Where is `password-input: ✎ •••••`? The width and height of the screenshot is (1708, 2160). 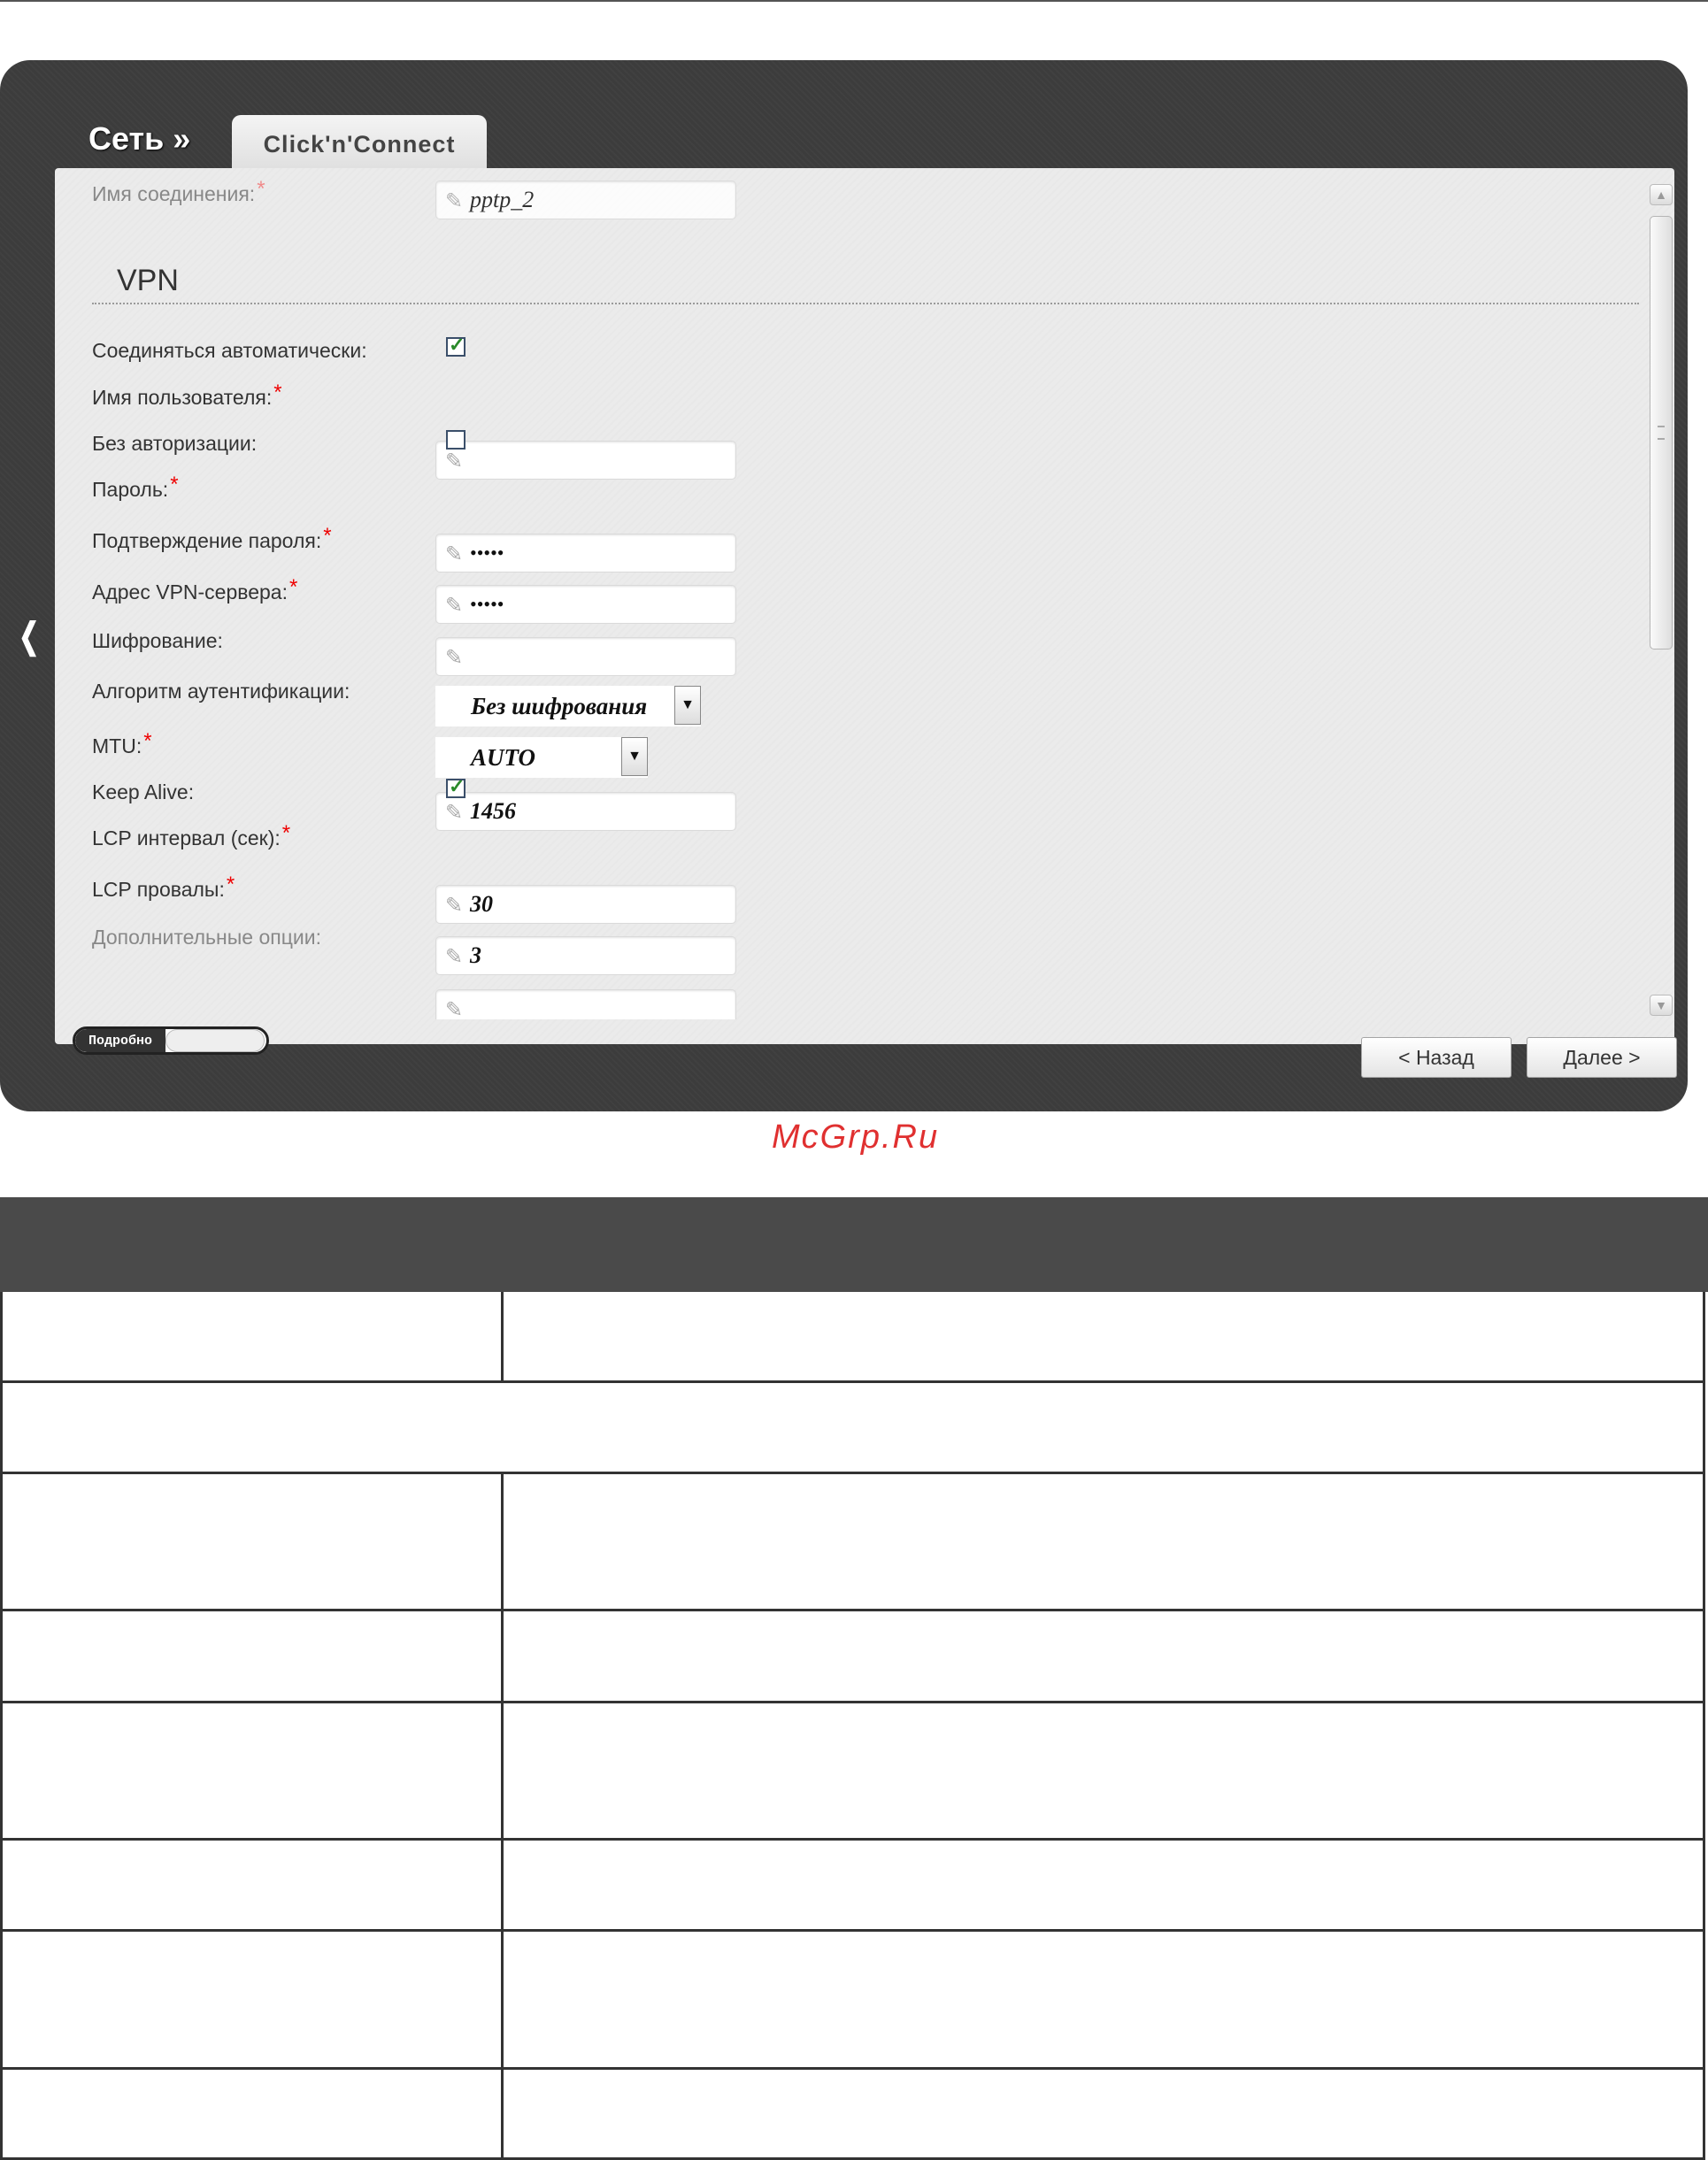 password-input: ✎ ••••• is located at coordinates (585, 553).